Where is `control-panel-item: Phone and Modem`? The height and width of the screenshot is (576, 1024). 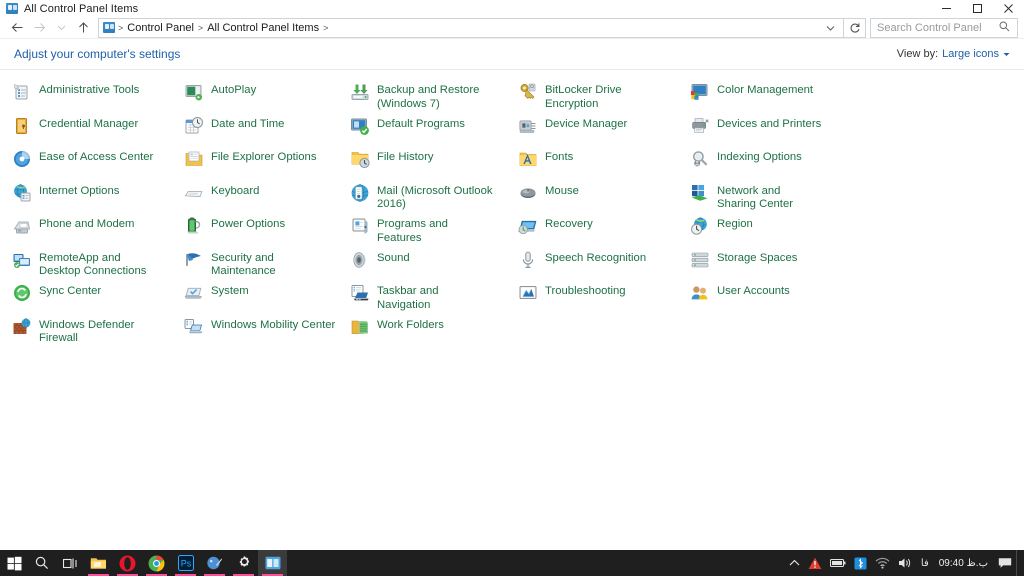 control-panel-item: Phone and Modem is located at coordinates (98, 231).